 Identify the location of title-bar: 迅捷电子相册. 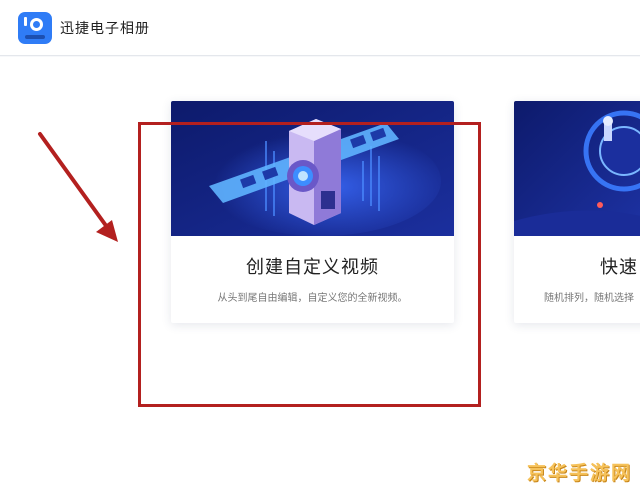
(320, 28).